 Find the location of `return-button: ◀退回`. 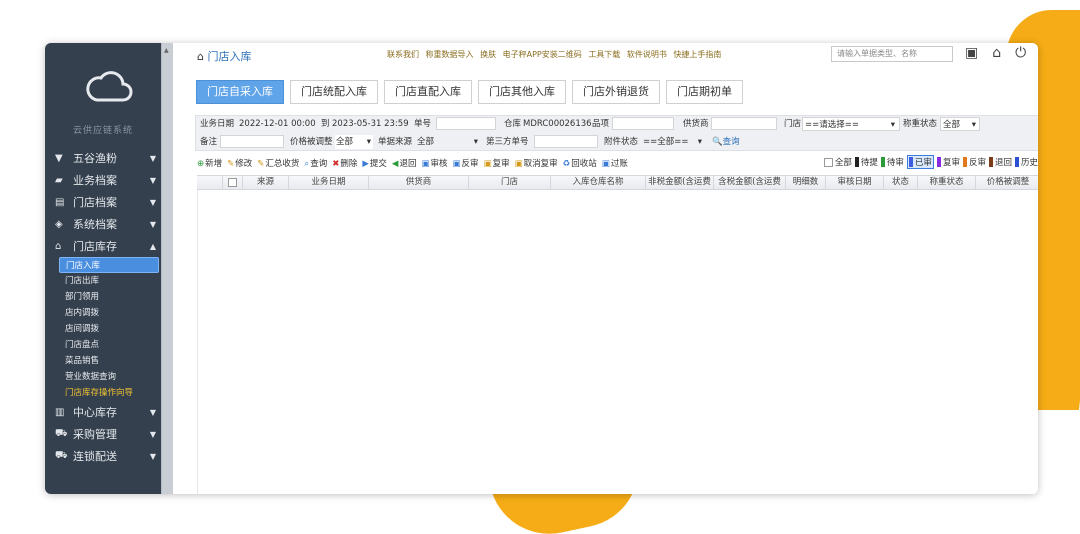

return-button: ◀退回 is located at coordinates (404, 163).